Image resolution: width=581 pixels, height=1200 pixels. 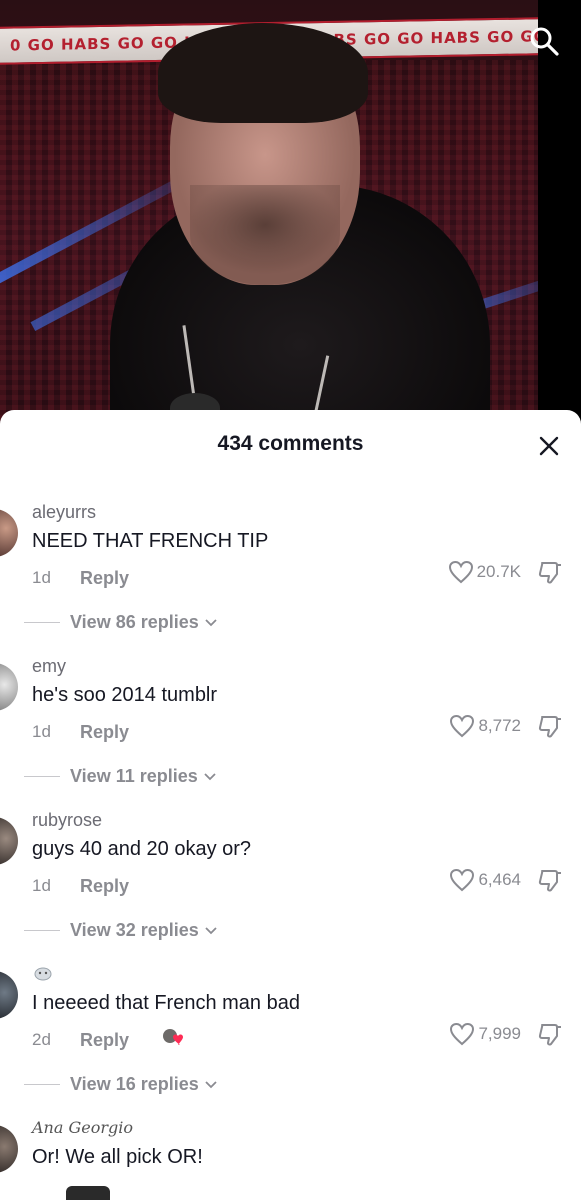 What do you see at coordinates (166, 1003) in the screenshot?
I see `comment-text: I neeeed that French man bad` at bounding box center [166, 1003].